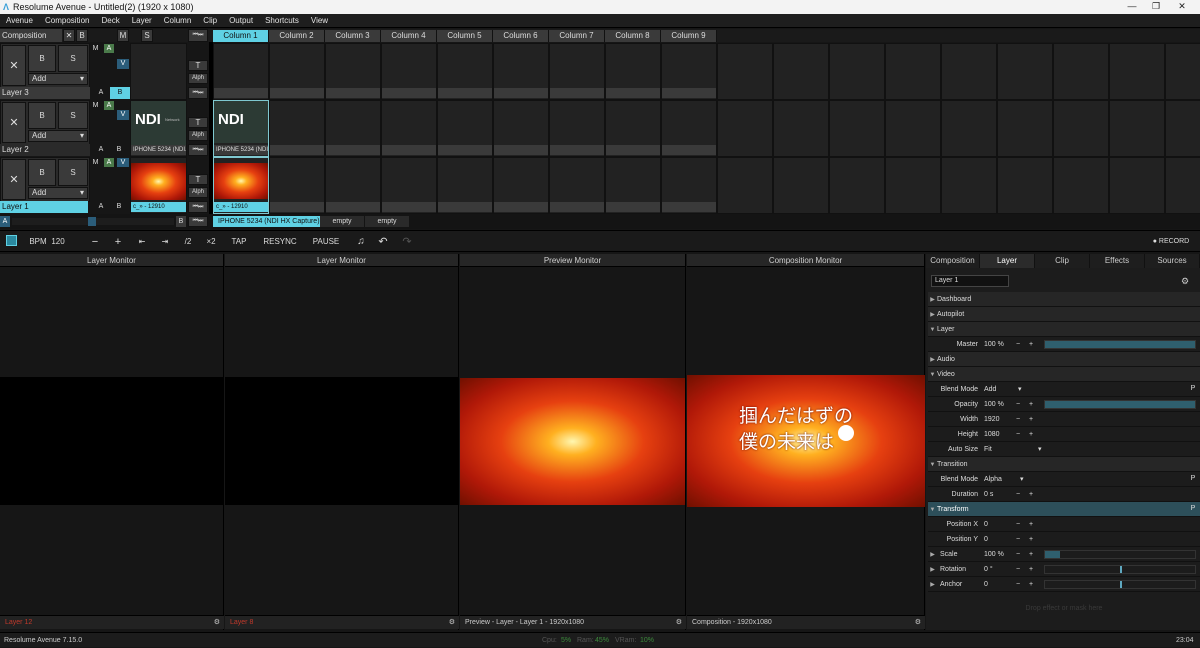  What do you see at coordinates (123, 64) in the screenshot?
I see `layer-3-video-button: V` at bounding box center [123, 64].